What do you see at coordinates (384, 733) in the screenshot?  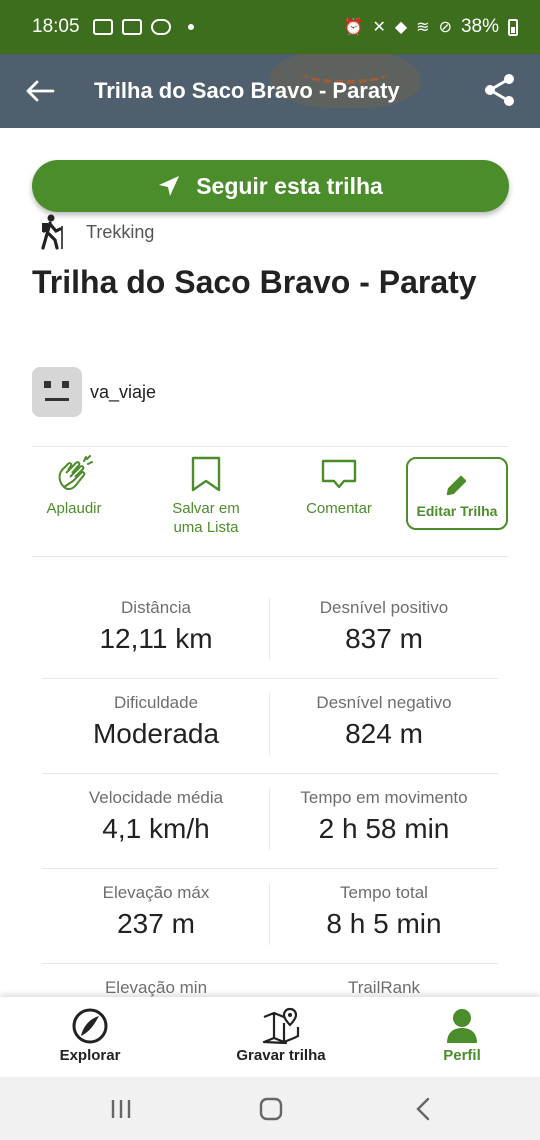 I see `stat-value: 824 m` at bounding box center [384, 733].